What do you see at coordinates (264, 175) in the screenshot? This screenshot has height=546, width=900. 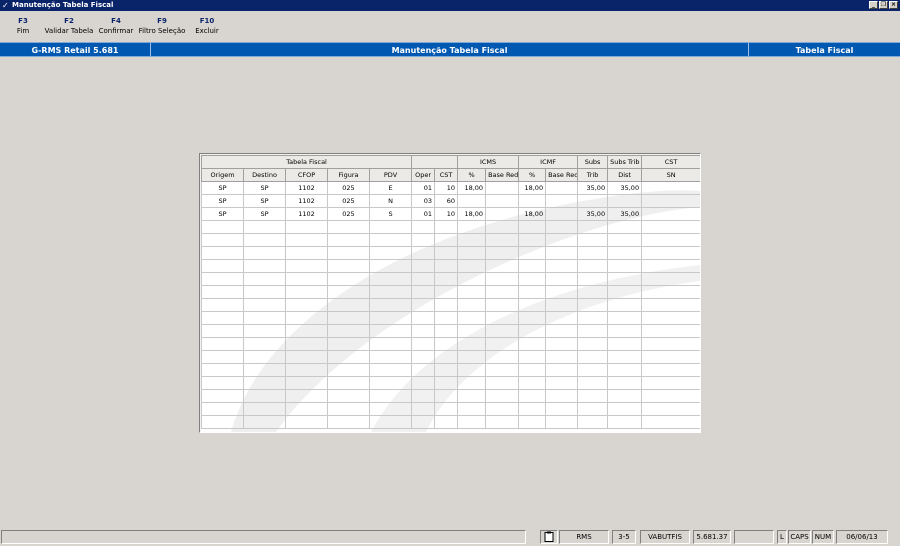 I see `column-header-destino: Destino` at bounding box center [264, 175].